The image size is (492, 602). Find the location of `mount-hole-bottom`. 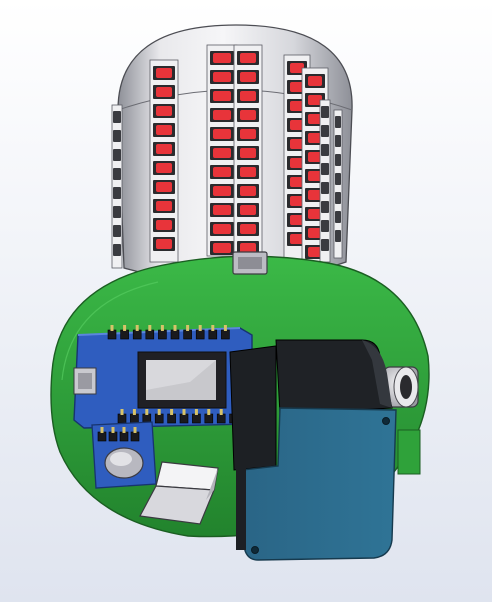

mount-hole-bottom is located at coordinates (255, 550).